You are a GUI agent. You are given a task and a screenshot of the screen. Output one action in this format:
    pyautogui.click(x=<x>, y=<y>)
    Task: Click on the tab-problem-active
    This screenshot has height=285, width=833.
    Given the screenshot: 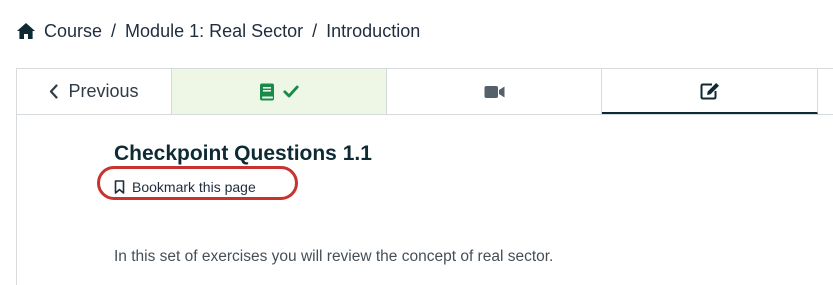 What is the action you would take?
    pyautogui.click(x=710, y=91)
    